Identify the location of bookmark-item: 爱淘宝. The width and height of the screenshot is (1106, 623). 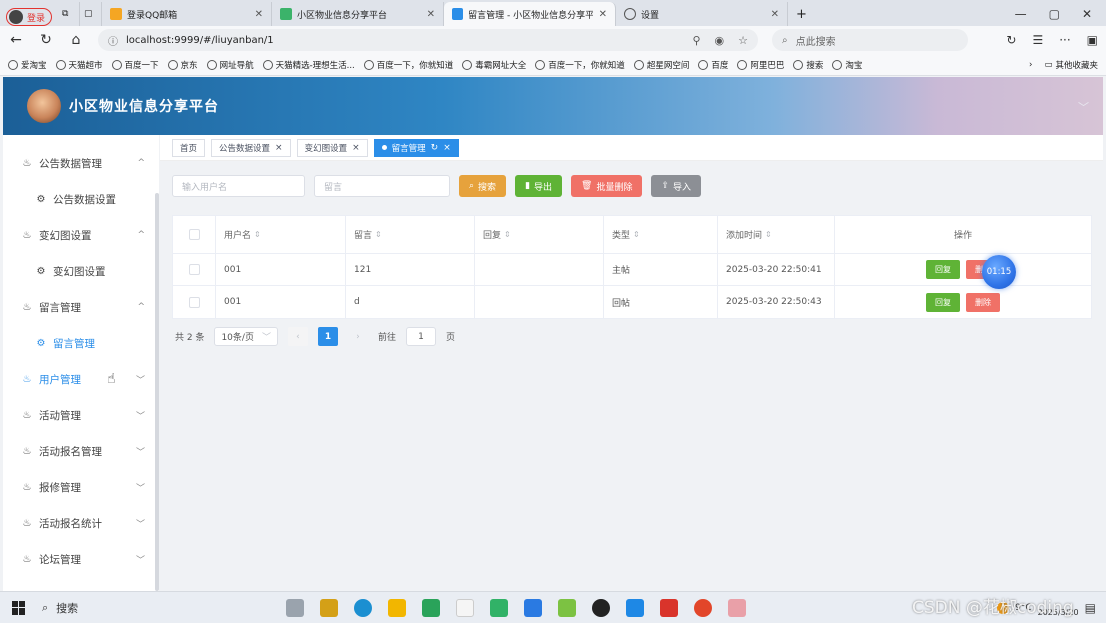
(27, 65).